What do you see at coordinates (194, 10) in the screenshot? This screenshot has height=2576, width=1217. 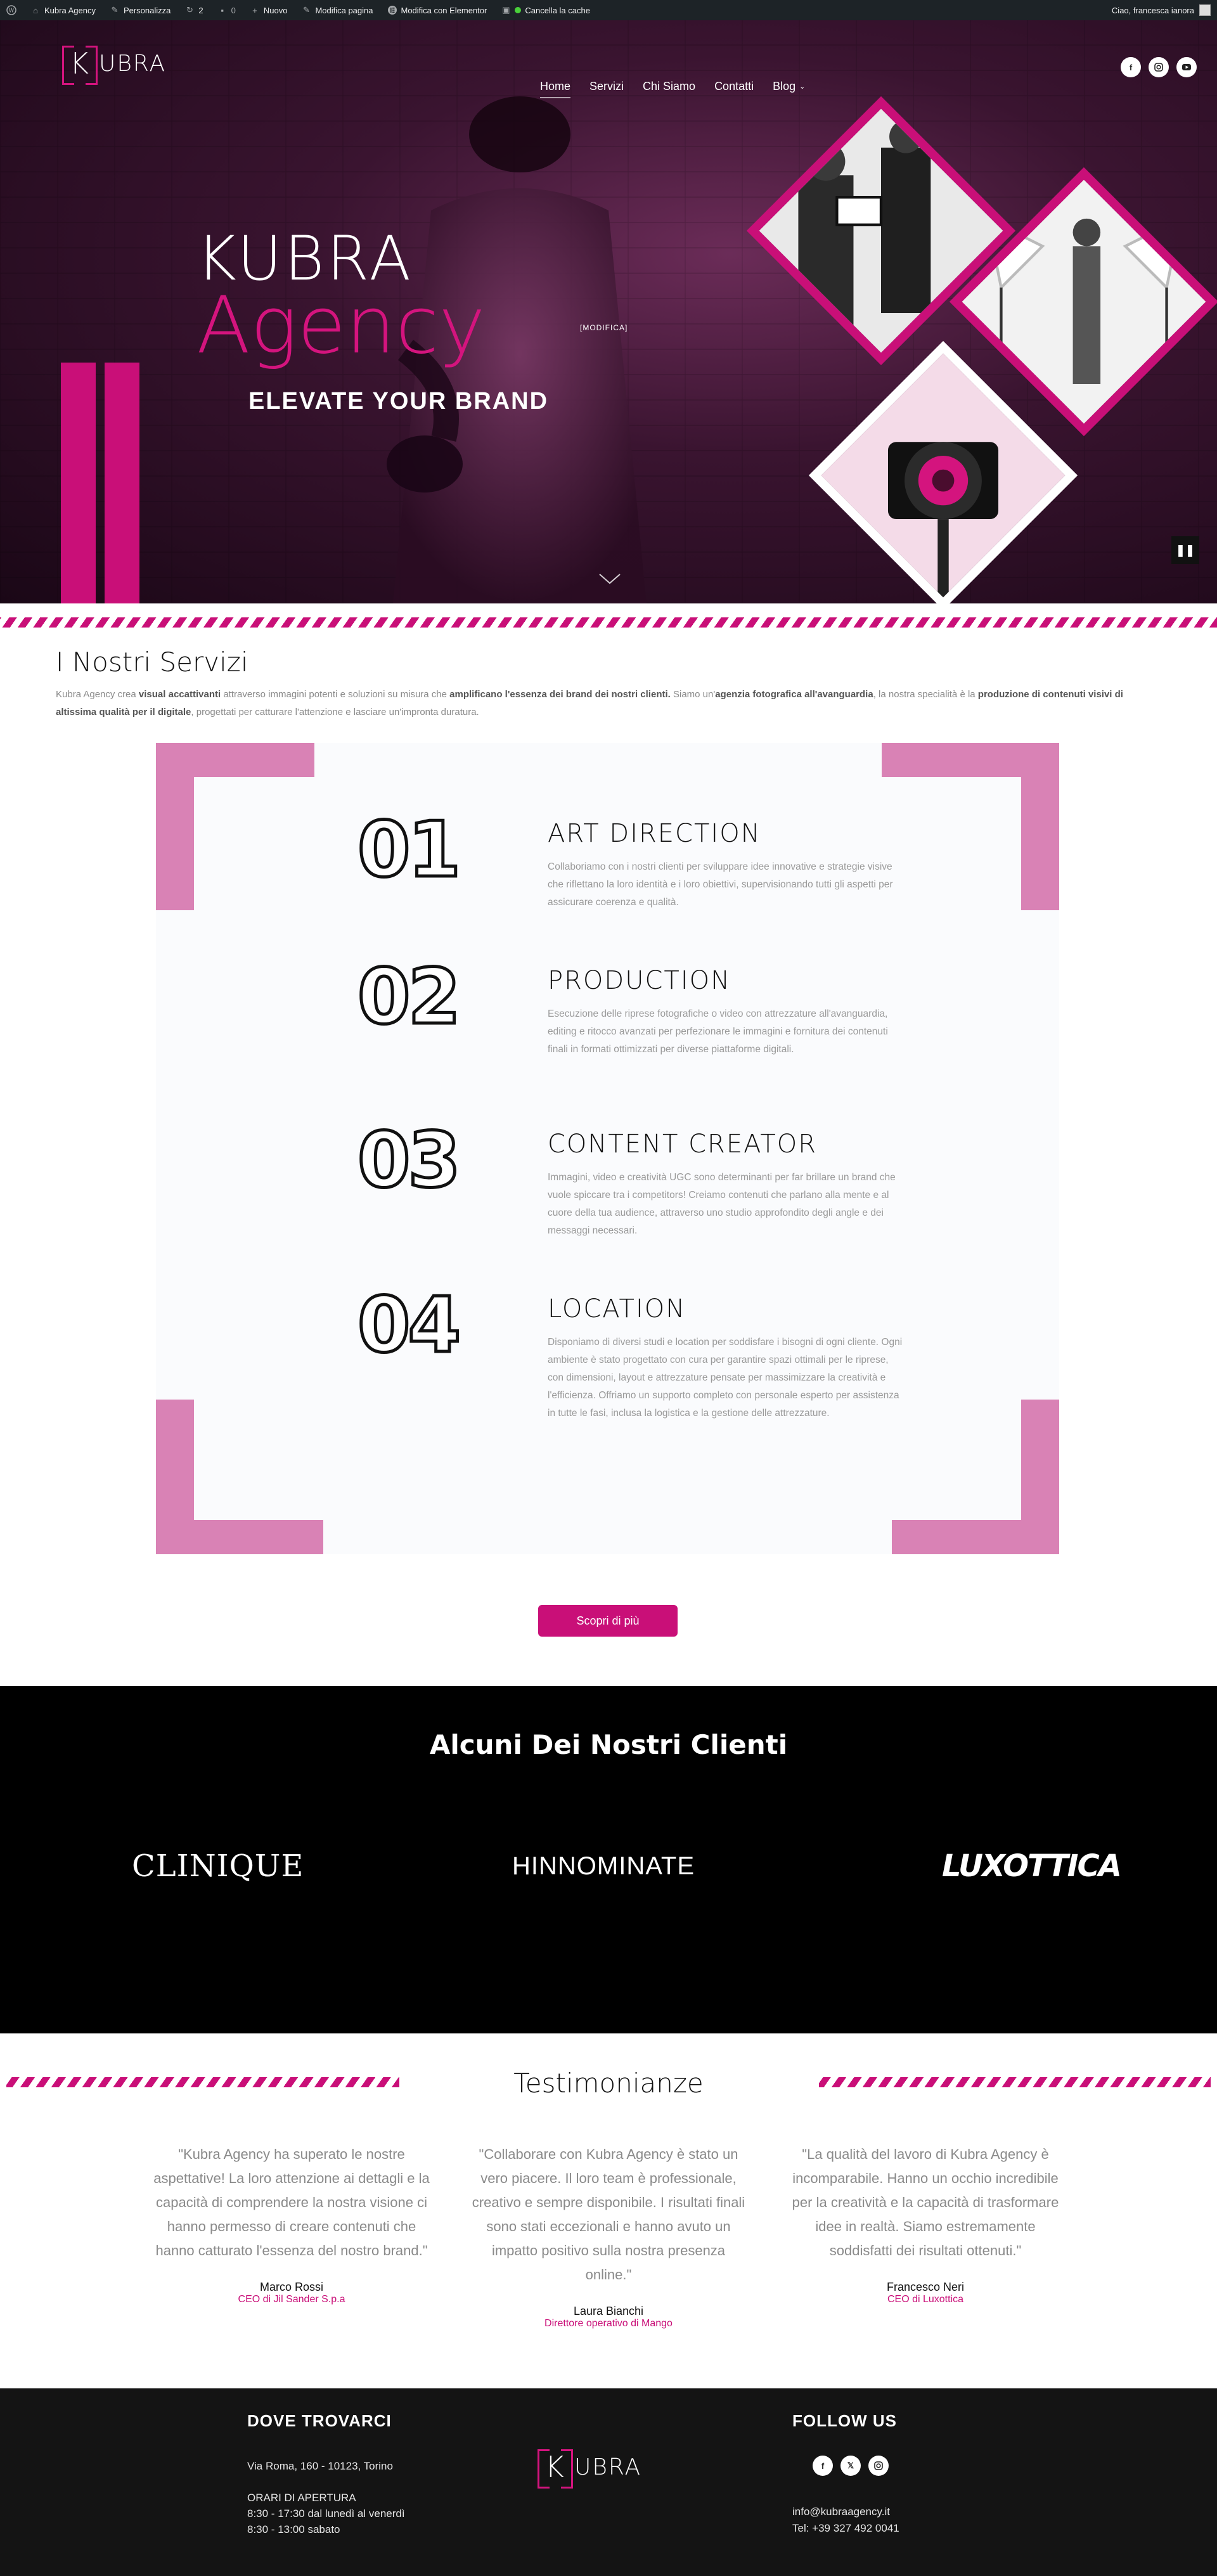 I see `updates-link: ↻ 2` at bounding box center [194, 10].